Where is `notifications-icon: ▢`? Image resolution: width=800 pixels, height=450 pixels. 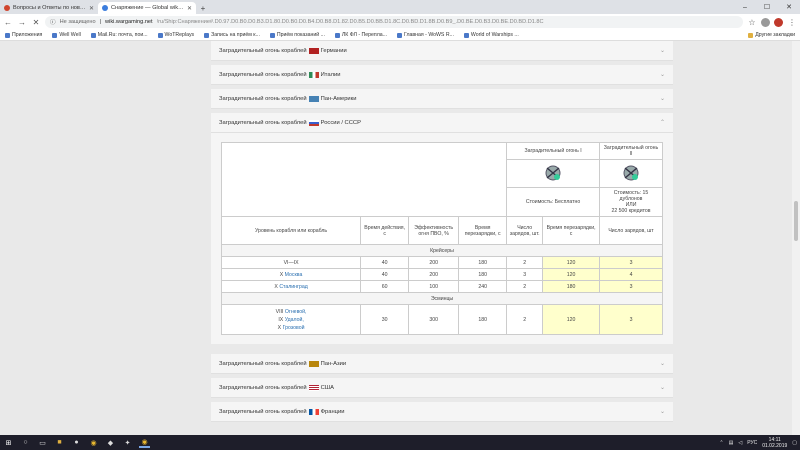
notifications-icon: ▢ is located at coordinates (794, 443).